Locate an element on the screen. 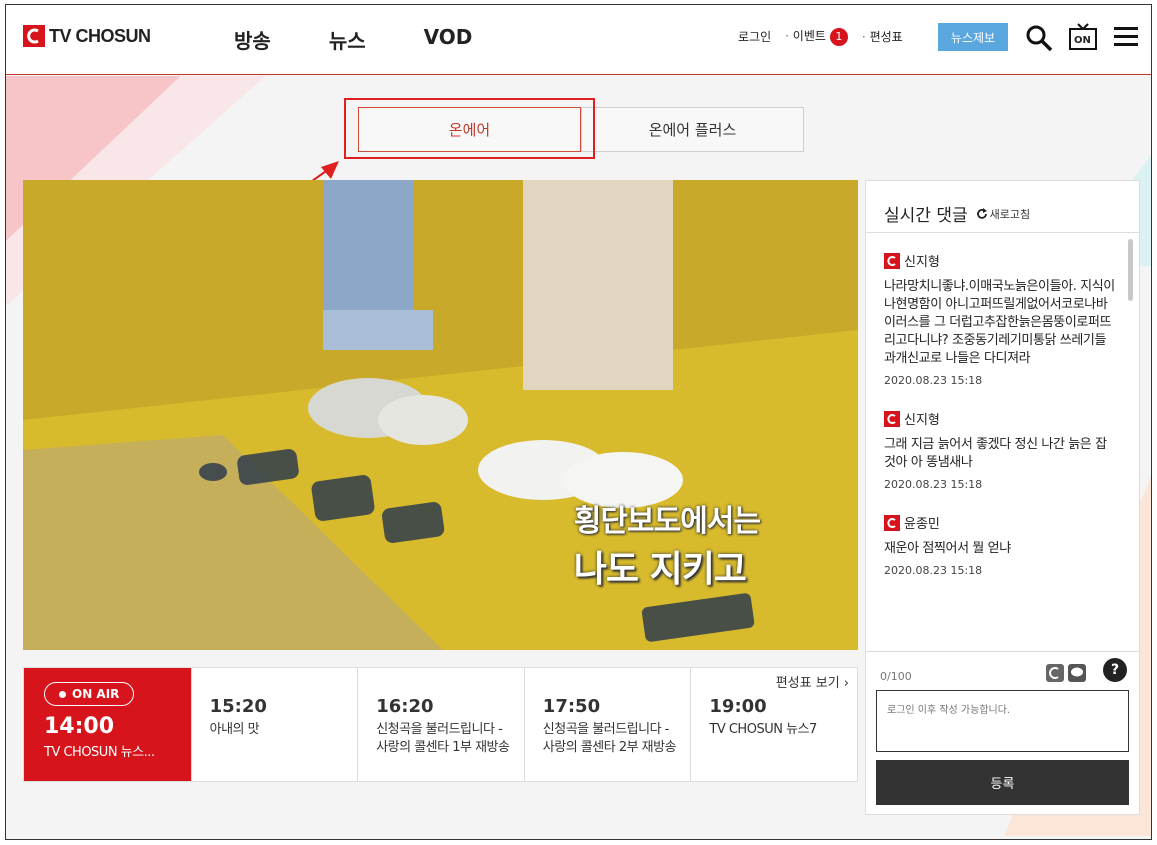  comment-user: 윤종민 is located at coordinates (922, 524).